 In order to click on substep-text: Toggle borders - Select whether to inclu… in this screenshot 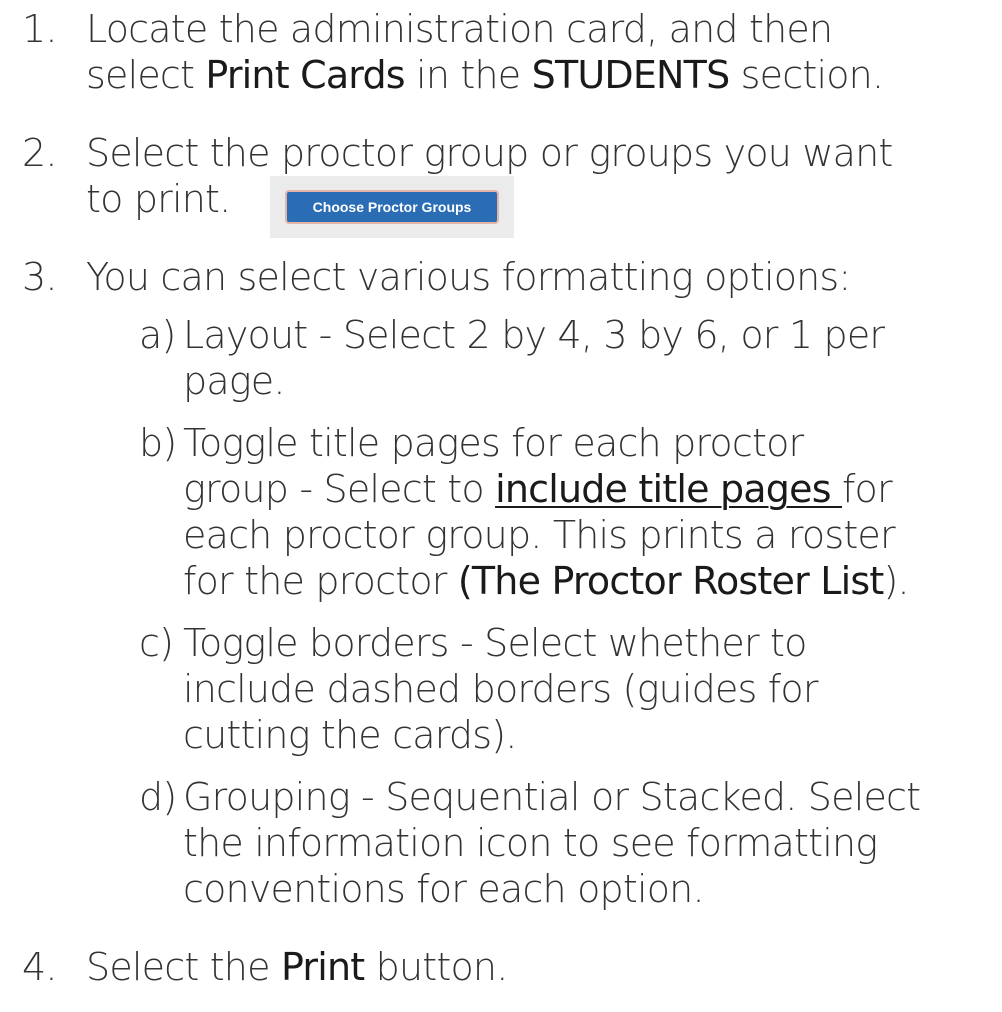, I will do `click(592, 689)`.